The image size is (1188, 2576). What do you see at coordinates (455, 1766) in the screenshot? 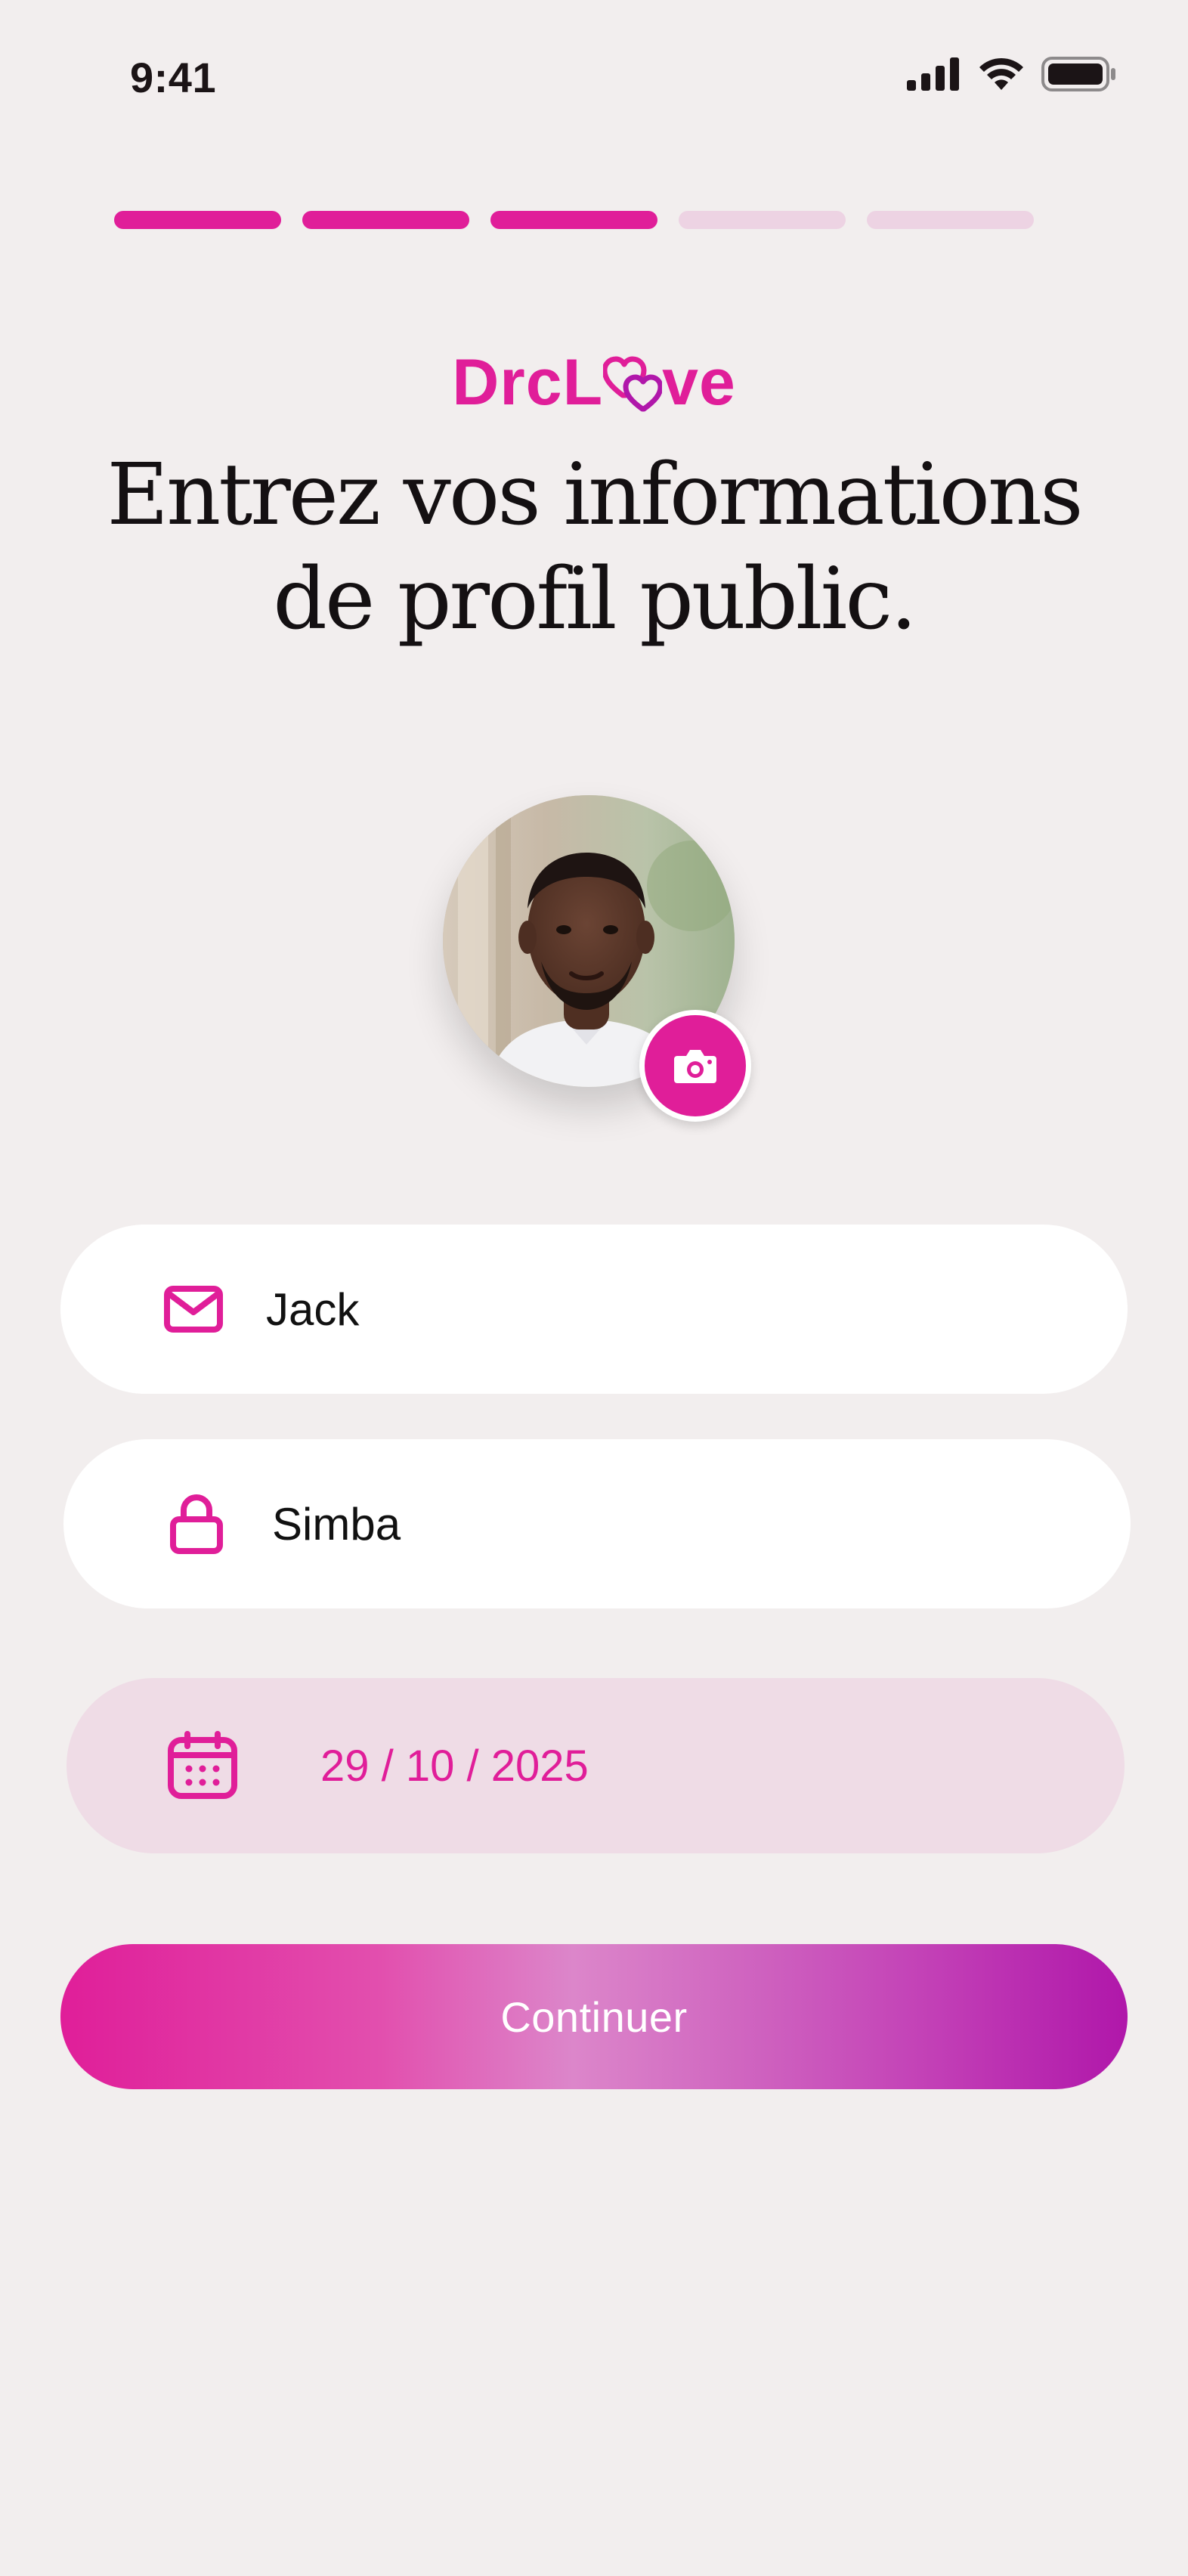
I see `birth-date-value: 29 / 10 / 2025` at bounding box center [455, 1766].